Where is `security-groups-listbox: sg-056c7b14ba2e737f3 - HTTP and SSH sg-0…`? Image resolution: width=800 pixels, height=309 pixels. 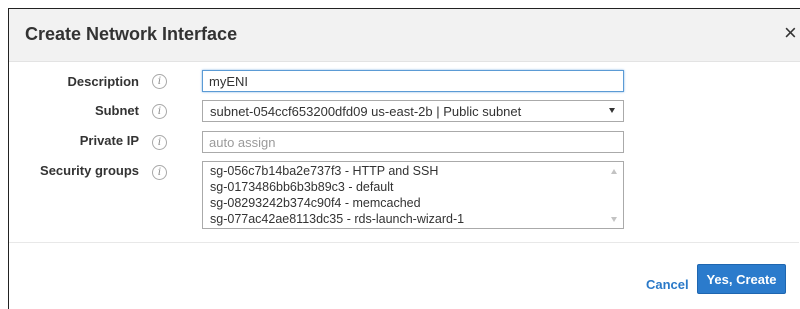
security-groups-listbox: sg-056c7b14ba2e737f3 - HTTP and SSH sg-0… is located at coordinates (413, 195).